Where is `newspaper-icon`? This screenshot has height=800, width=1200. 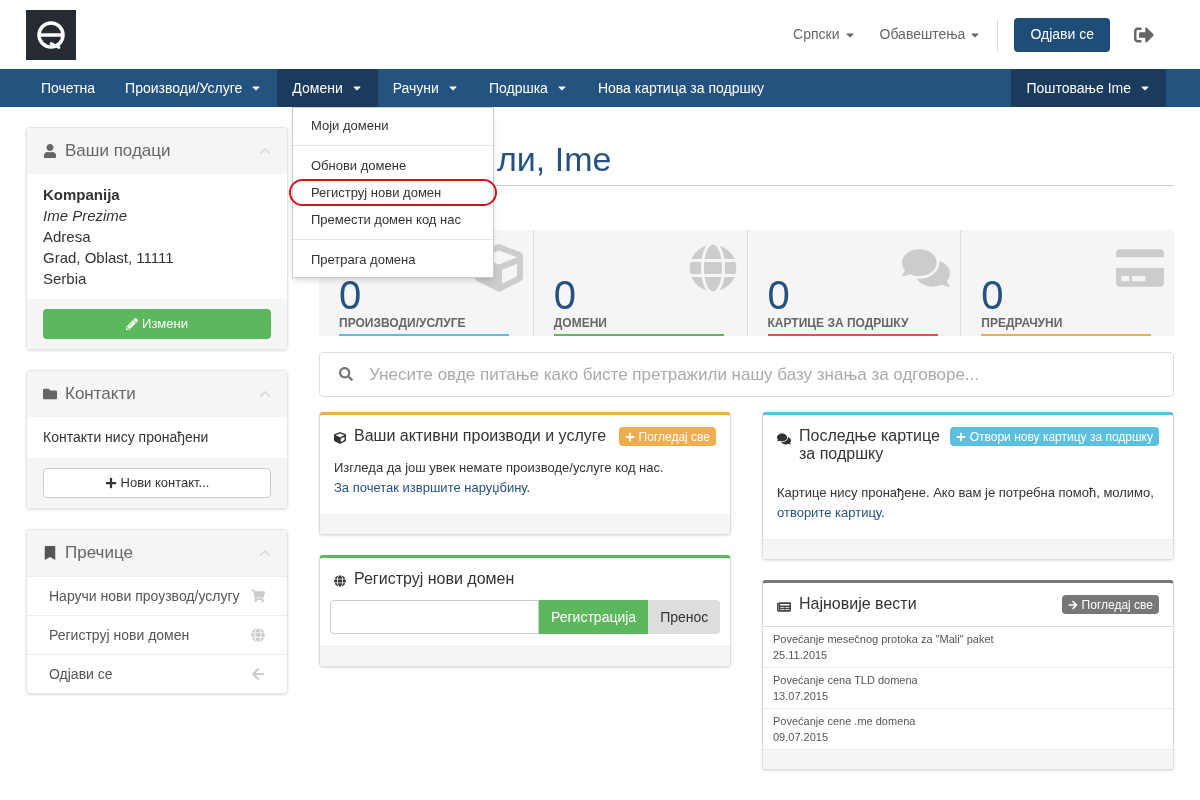
newspaper-icon is located at coordinates (784, 607).